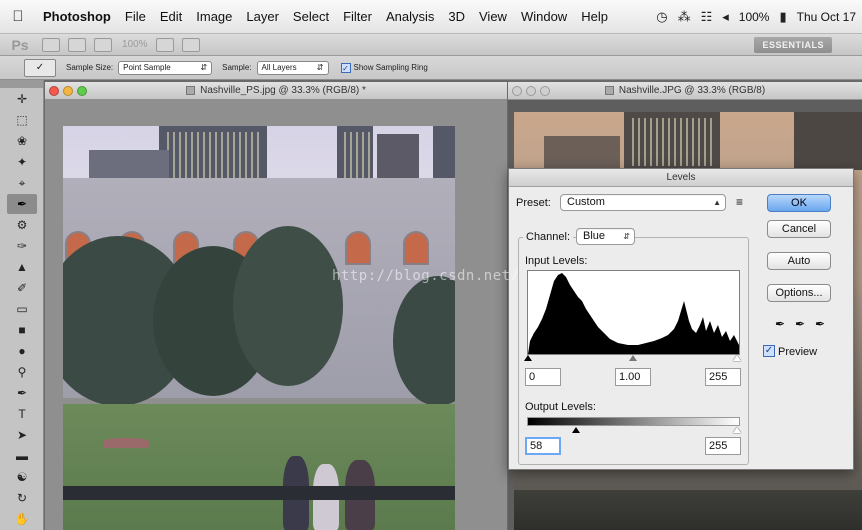 This screenshot has width=862, height=530. Describe the element at coordinates (799, 229) in the screenshot. I see `cancel-button: Cancel` at that location.